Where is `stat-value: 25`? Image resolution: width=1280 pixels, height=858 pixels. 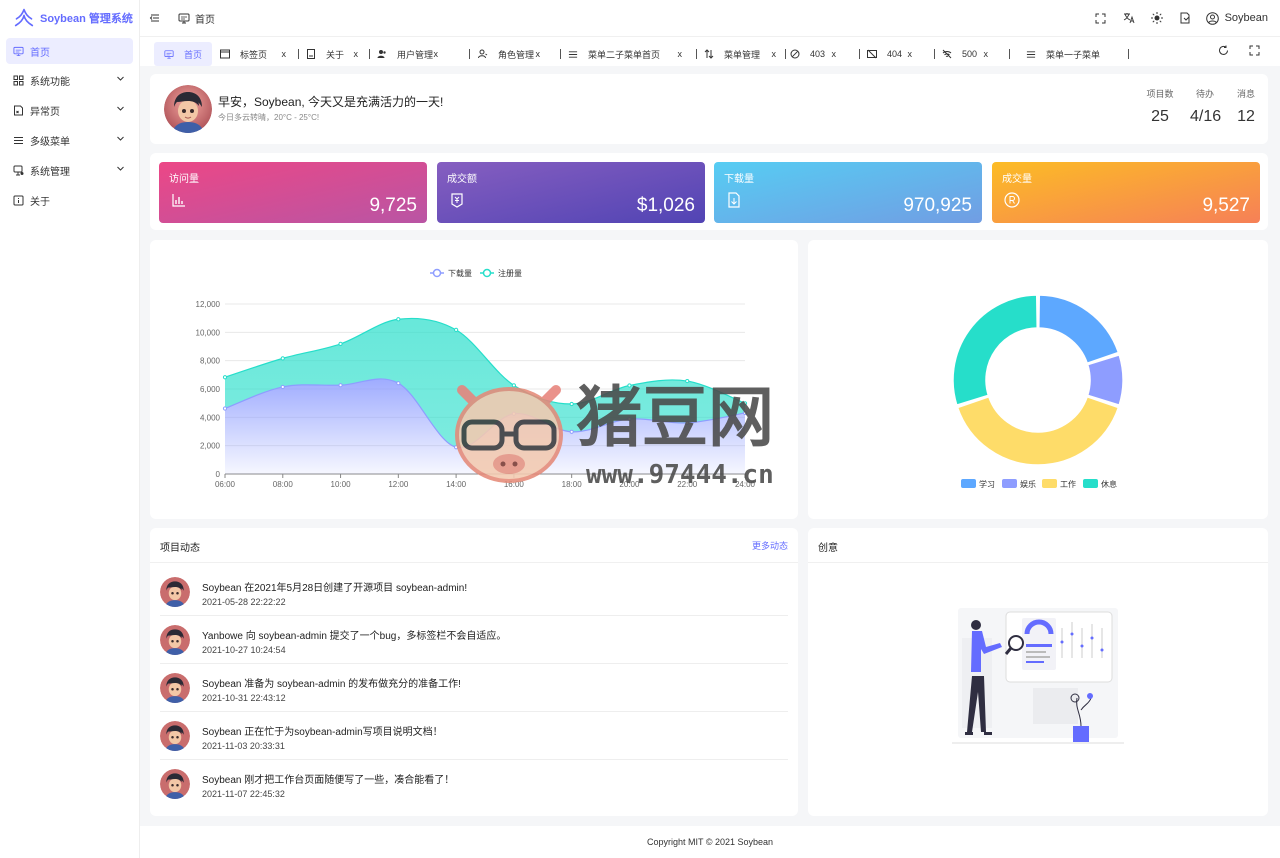 stat-value: 25 is located at coordinates (1160, 116).